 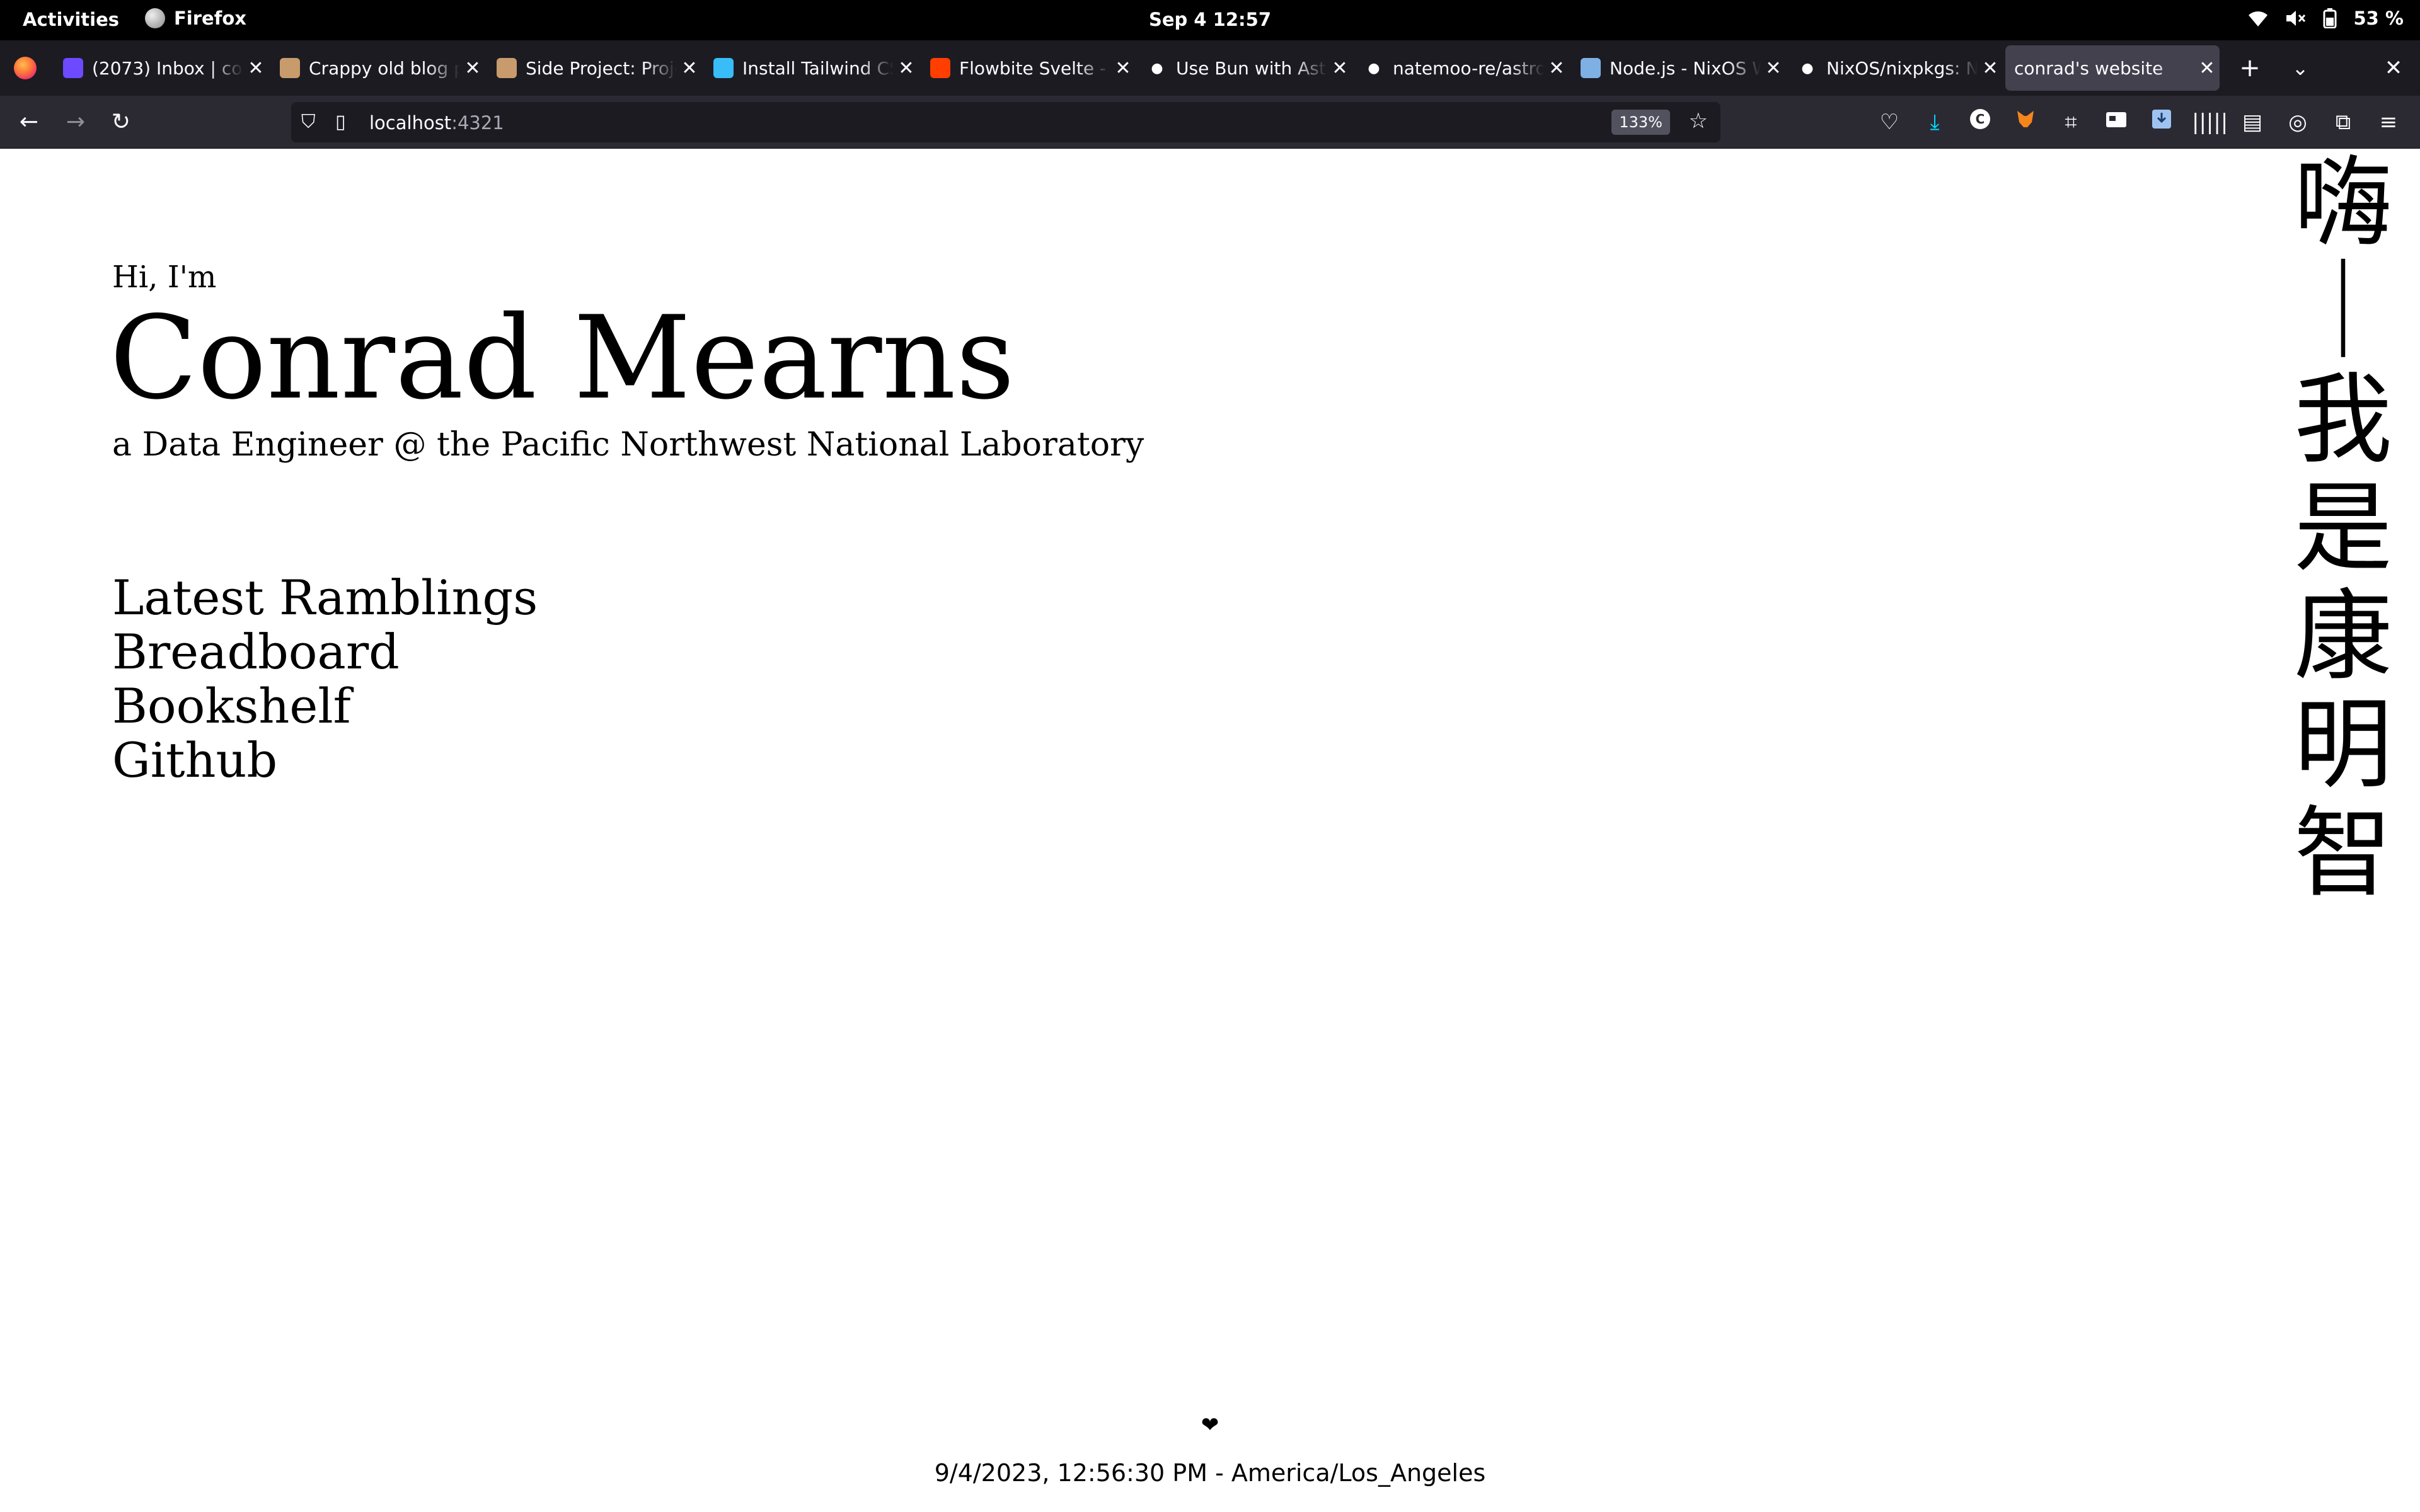 I want to click on close-window-icon: ✕, so click(x=2393, y=68).